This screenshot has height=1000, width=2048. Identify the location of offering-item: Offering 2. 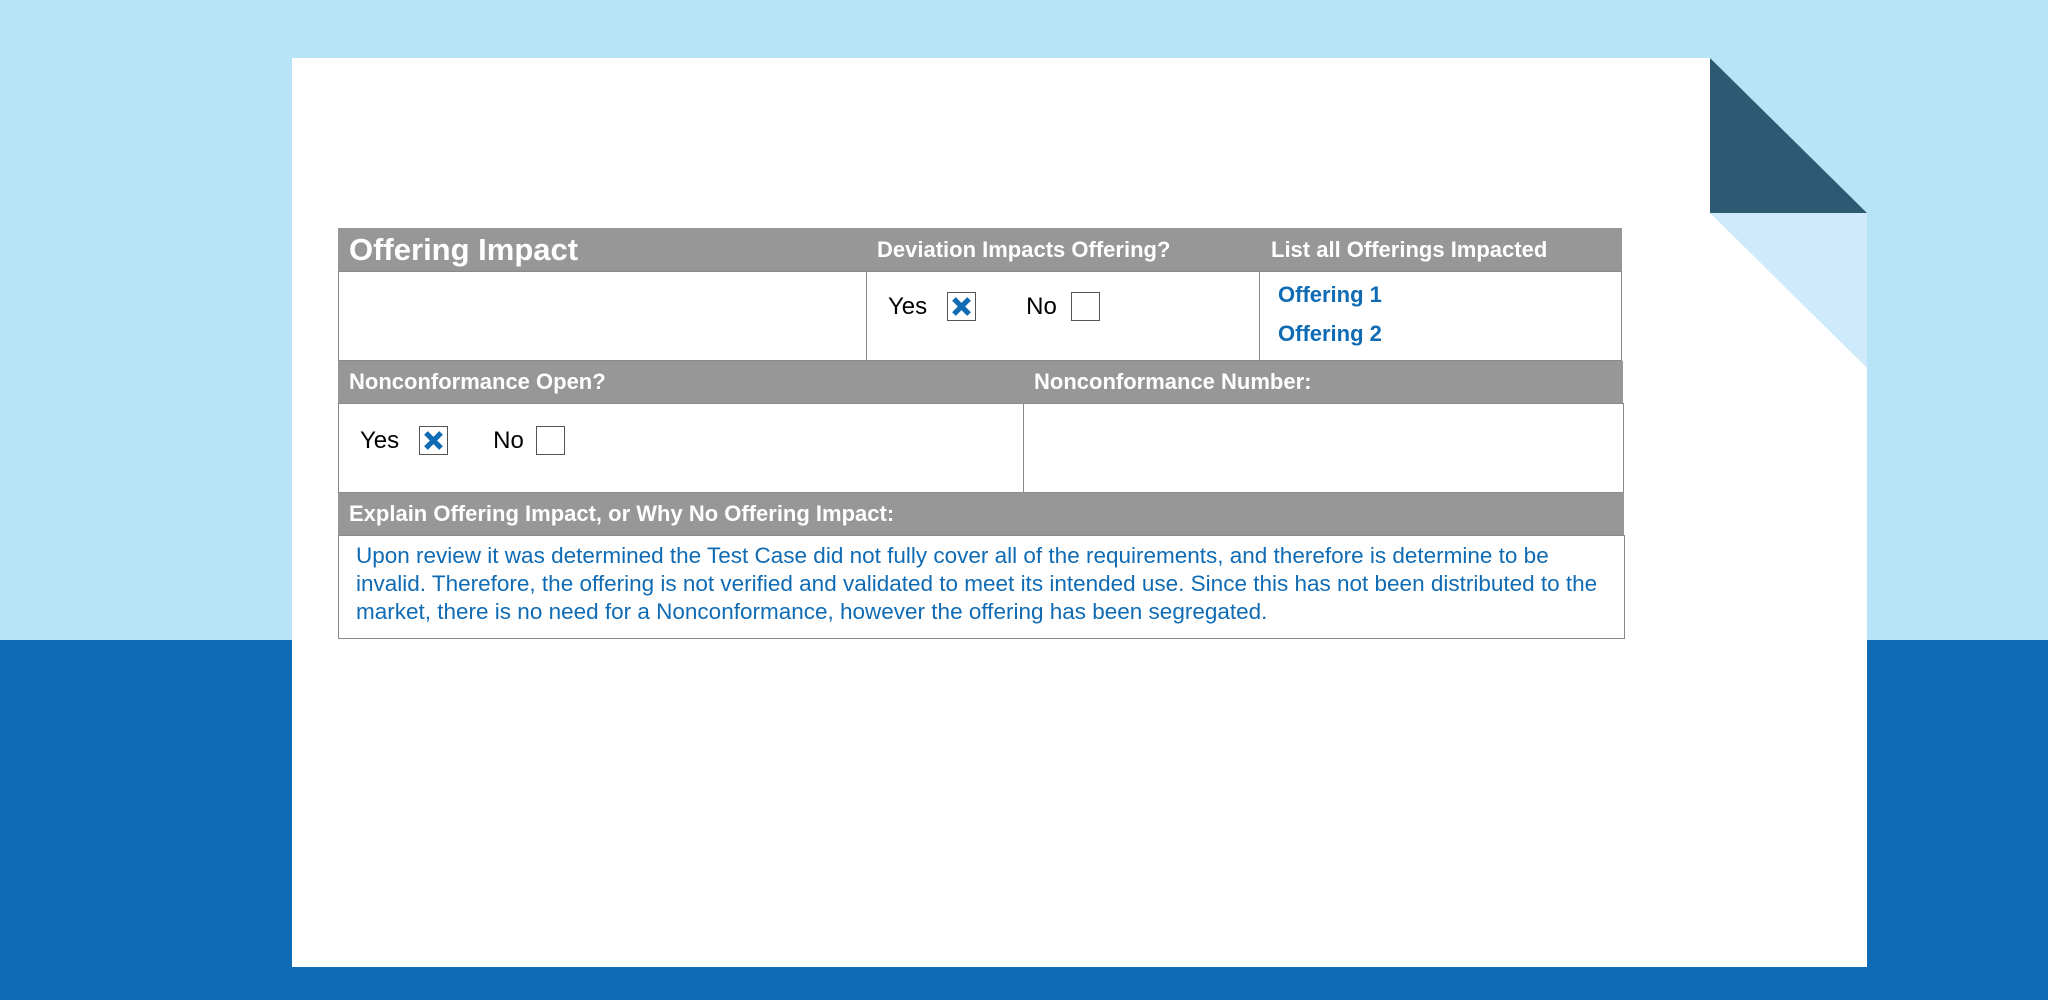
(1330, 333).